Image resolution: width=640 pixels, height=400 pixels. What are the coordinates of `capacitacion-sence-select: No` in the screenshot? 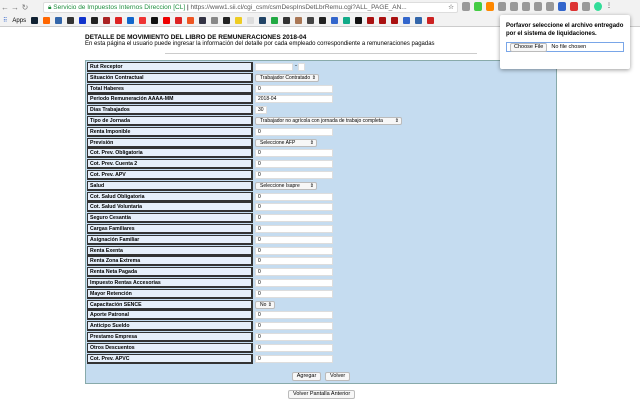 It's located at (265, 304).